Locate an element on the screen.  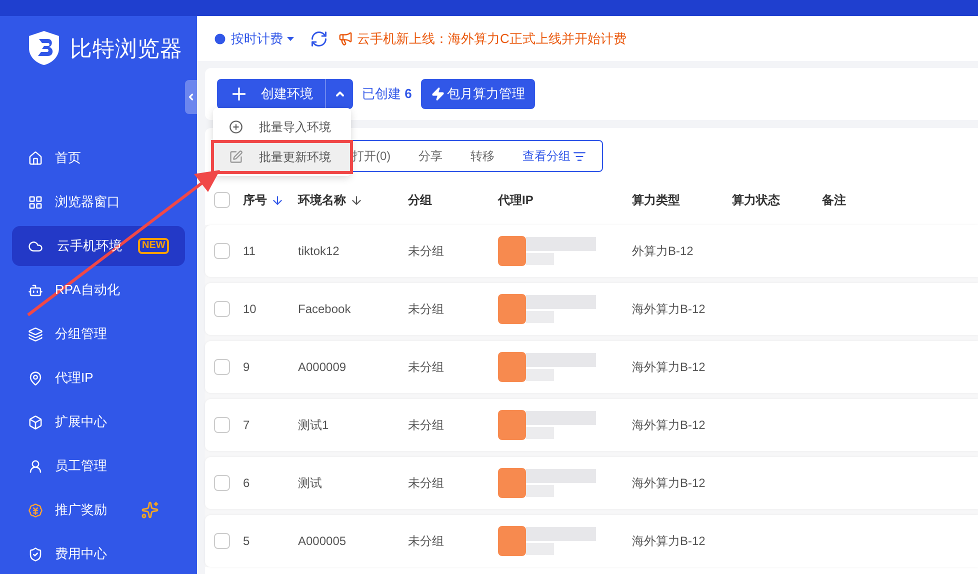
megaphone-icon is located at coordinates (345, 38).